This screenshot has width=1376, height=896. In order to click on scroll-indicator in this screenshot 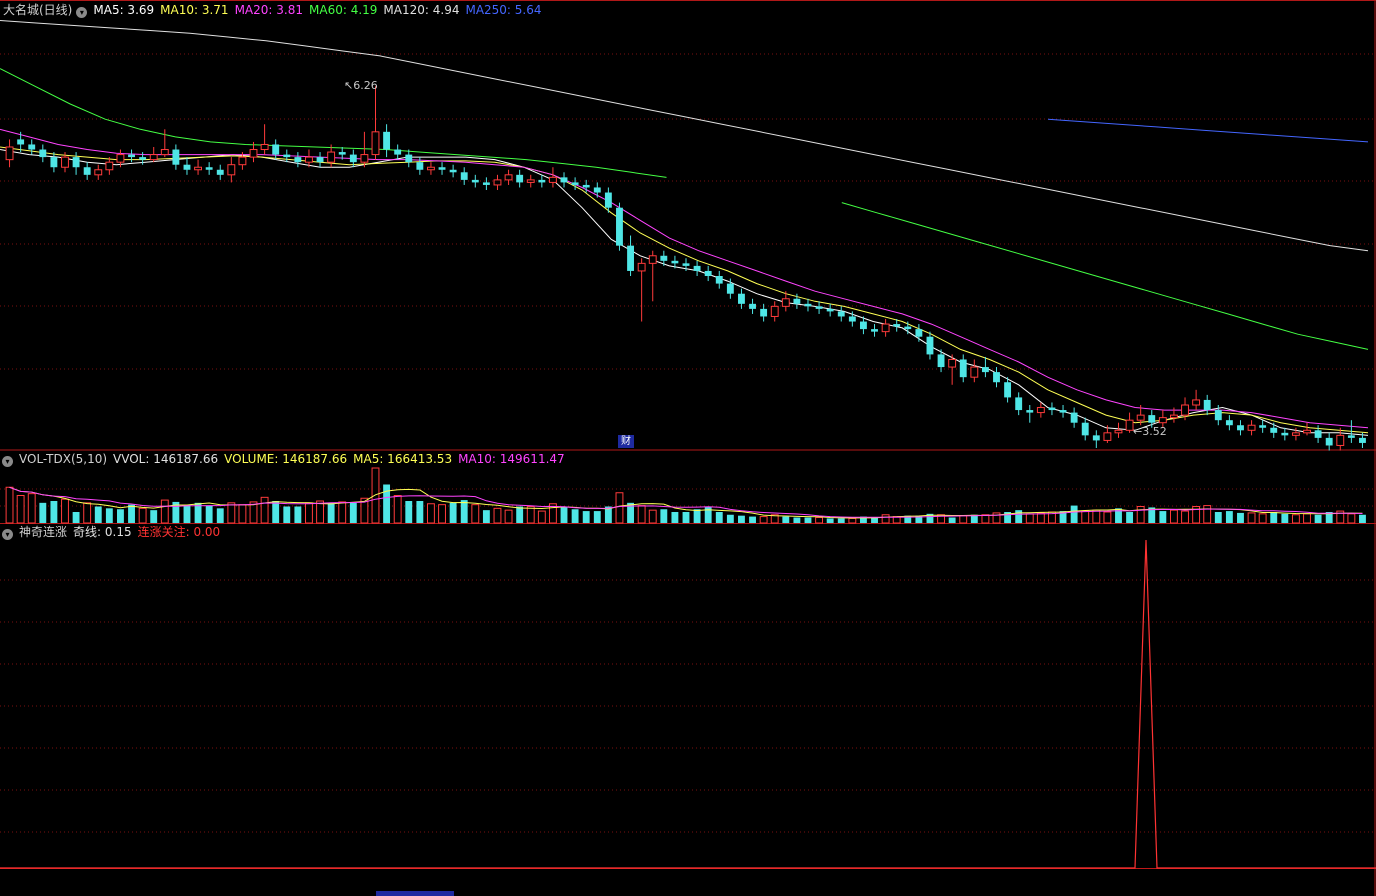, I will do `click(415, 893)`.